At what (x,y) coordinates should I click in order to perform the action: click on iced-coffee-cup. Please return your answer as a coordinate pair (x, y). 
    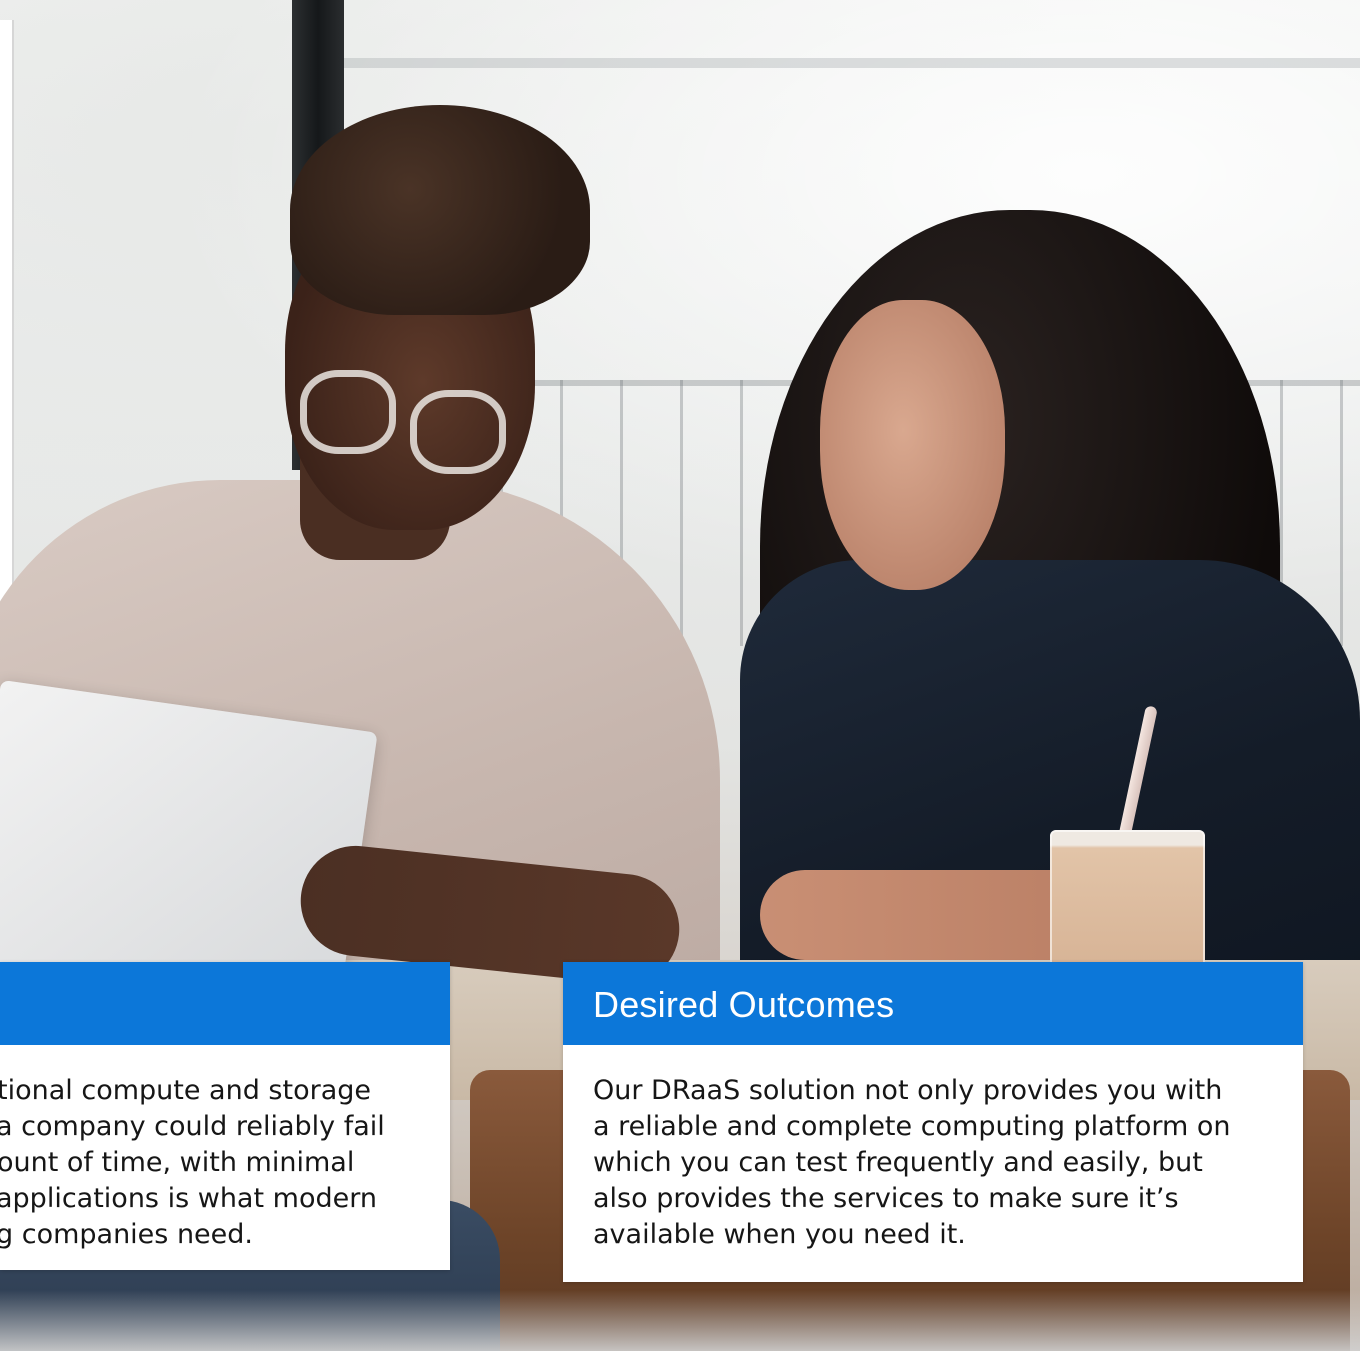
    Looking at the image, I should click on (1127, 905).